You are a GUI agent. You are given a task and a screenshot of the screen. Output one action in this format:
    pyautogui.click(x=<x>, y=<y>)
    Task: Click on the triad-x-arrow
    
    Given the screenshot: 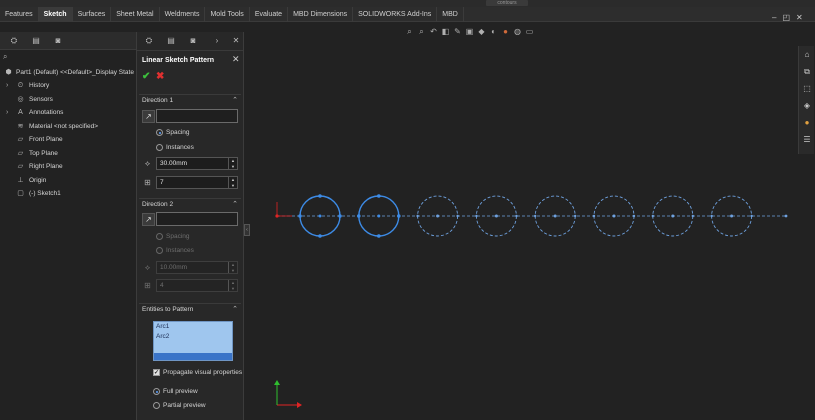 What is the action you would take?
    pyautogui.click(x=299, y=405)
    